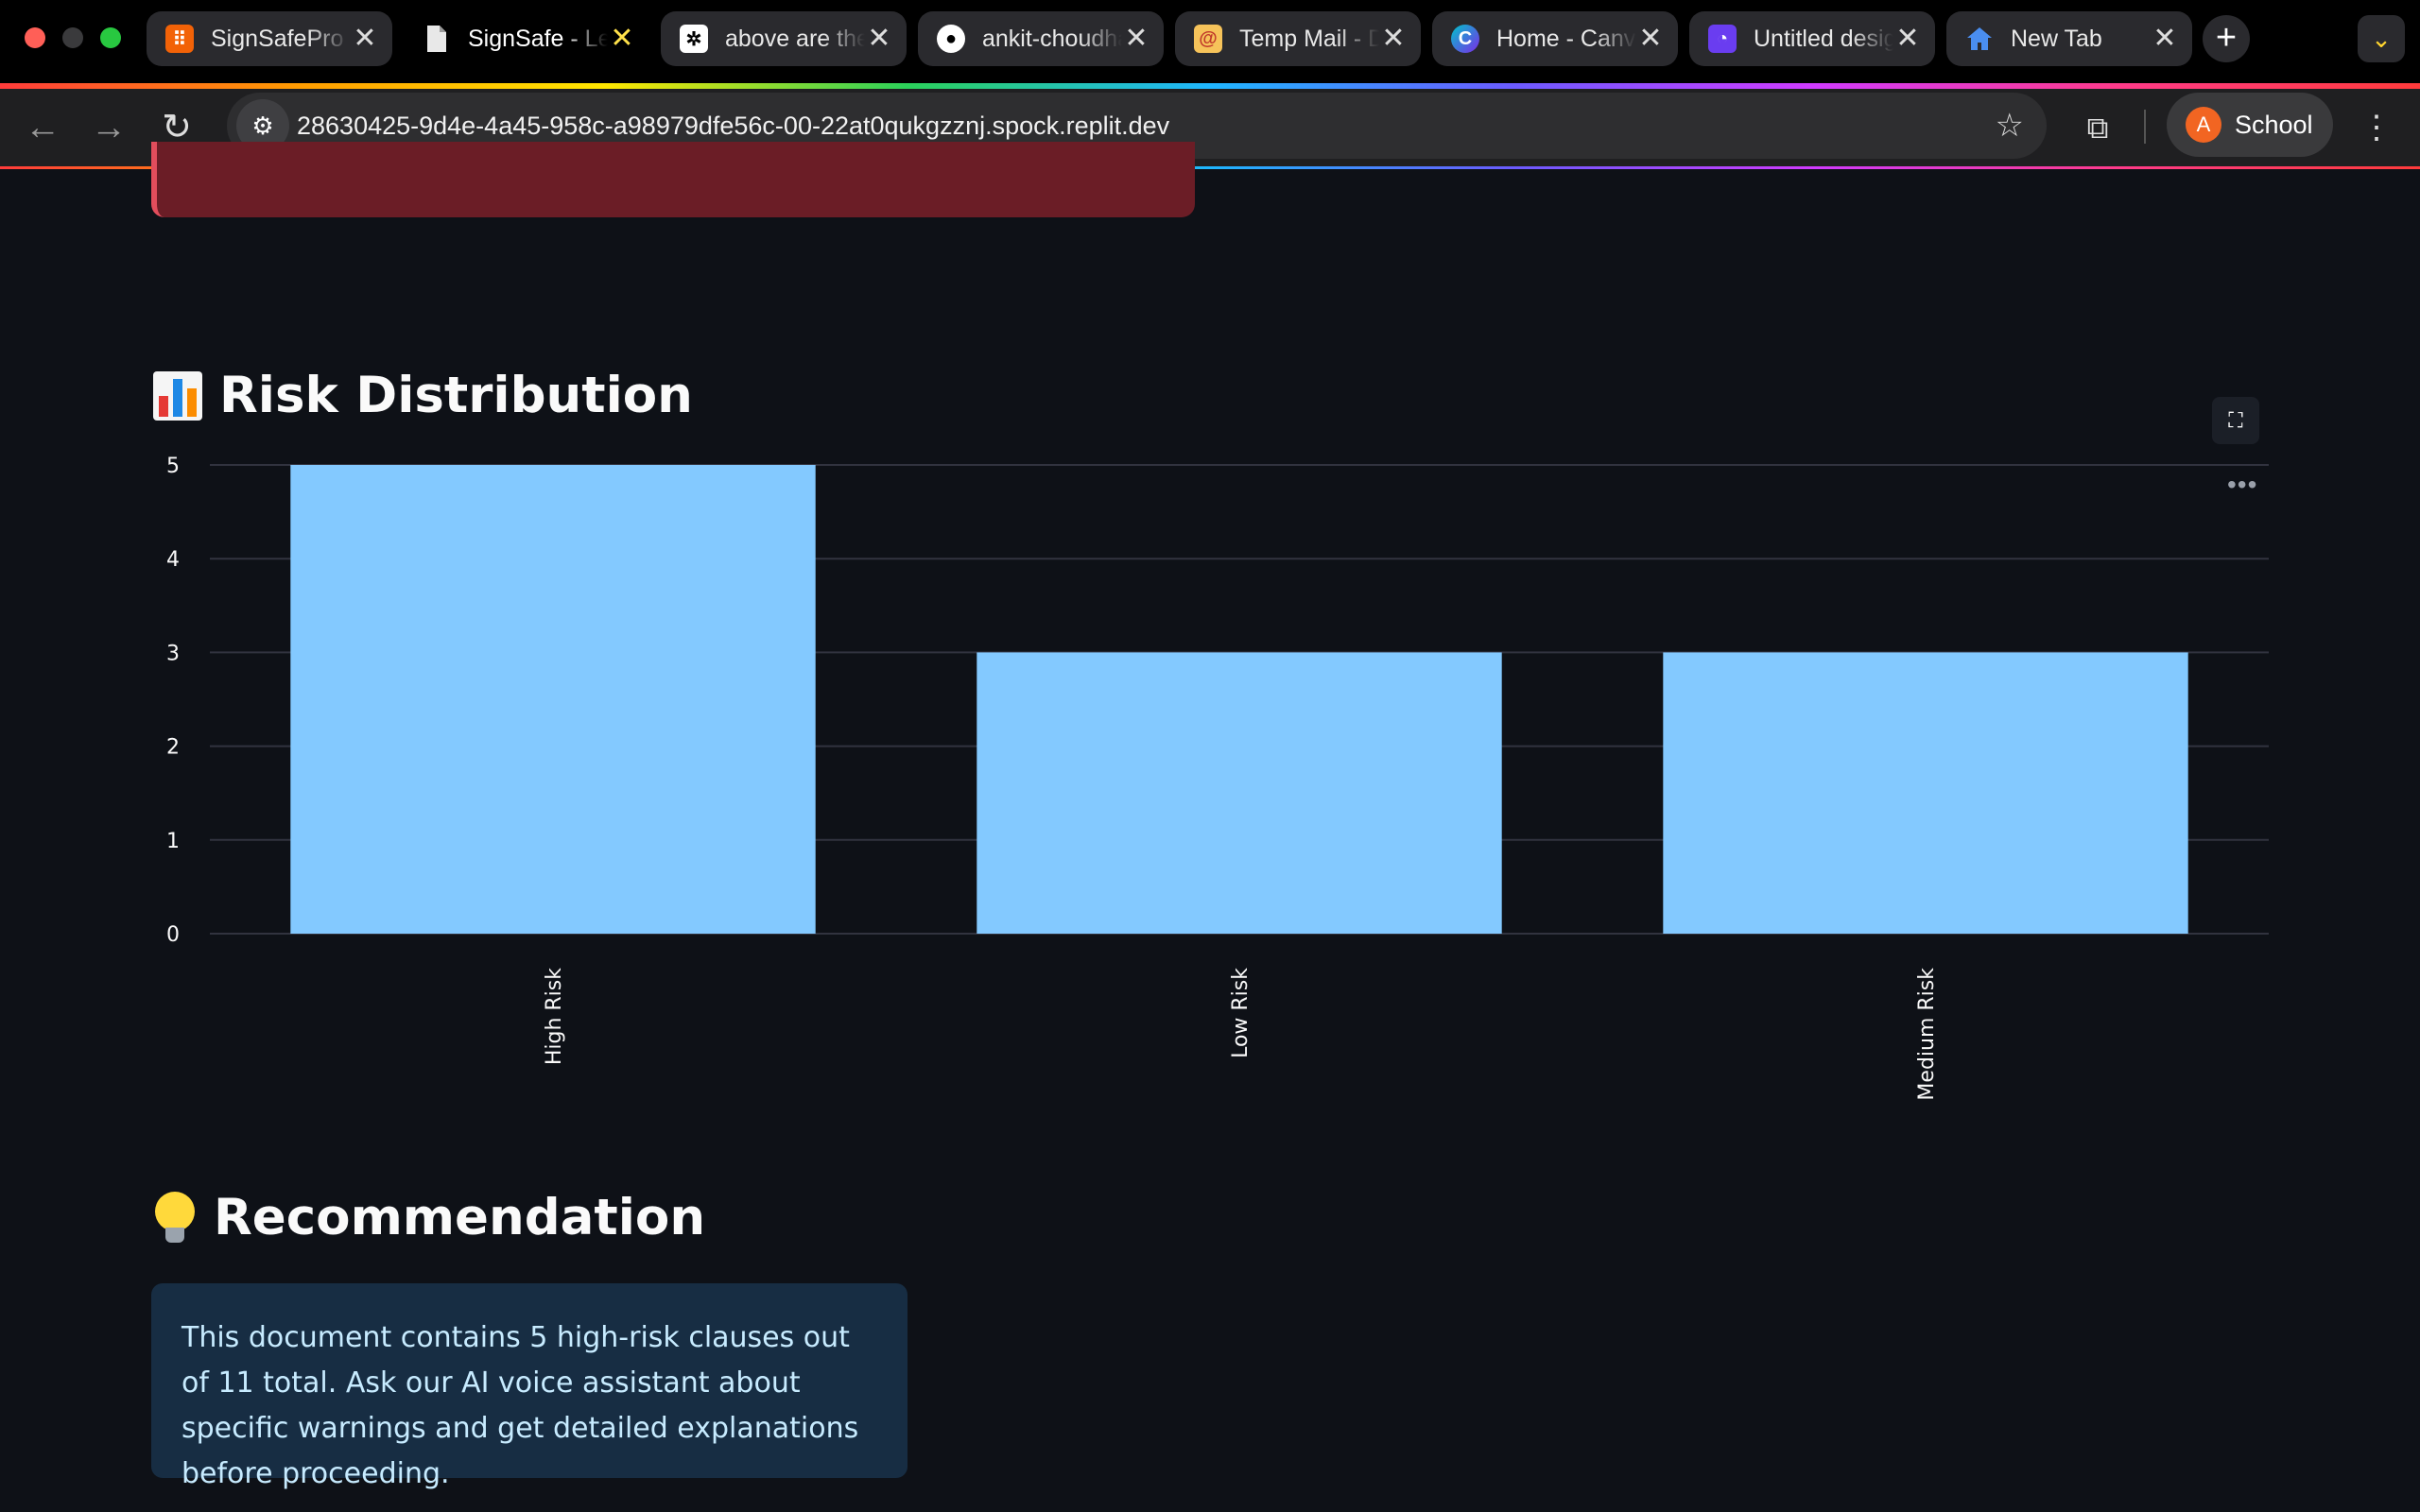 The width and height of the screenshot is (2420, 1512). I want to click on error-alert-box, so click(673, 179).